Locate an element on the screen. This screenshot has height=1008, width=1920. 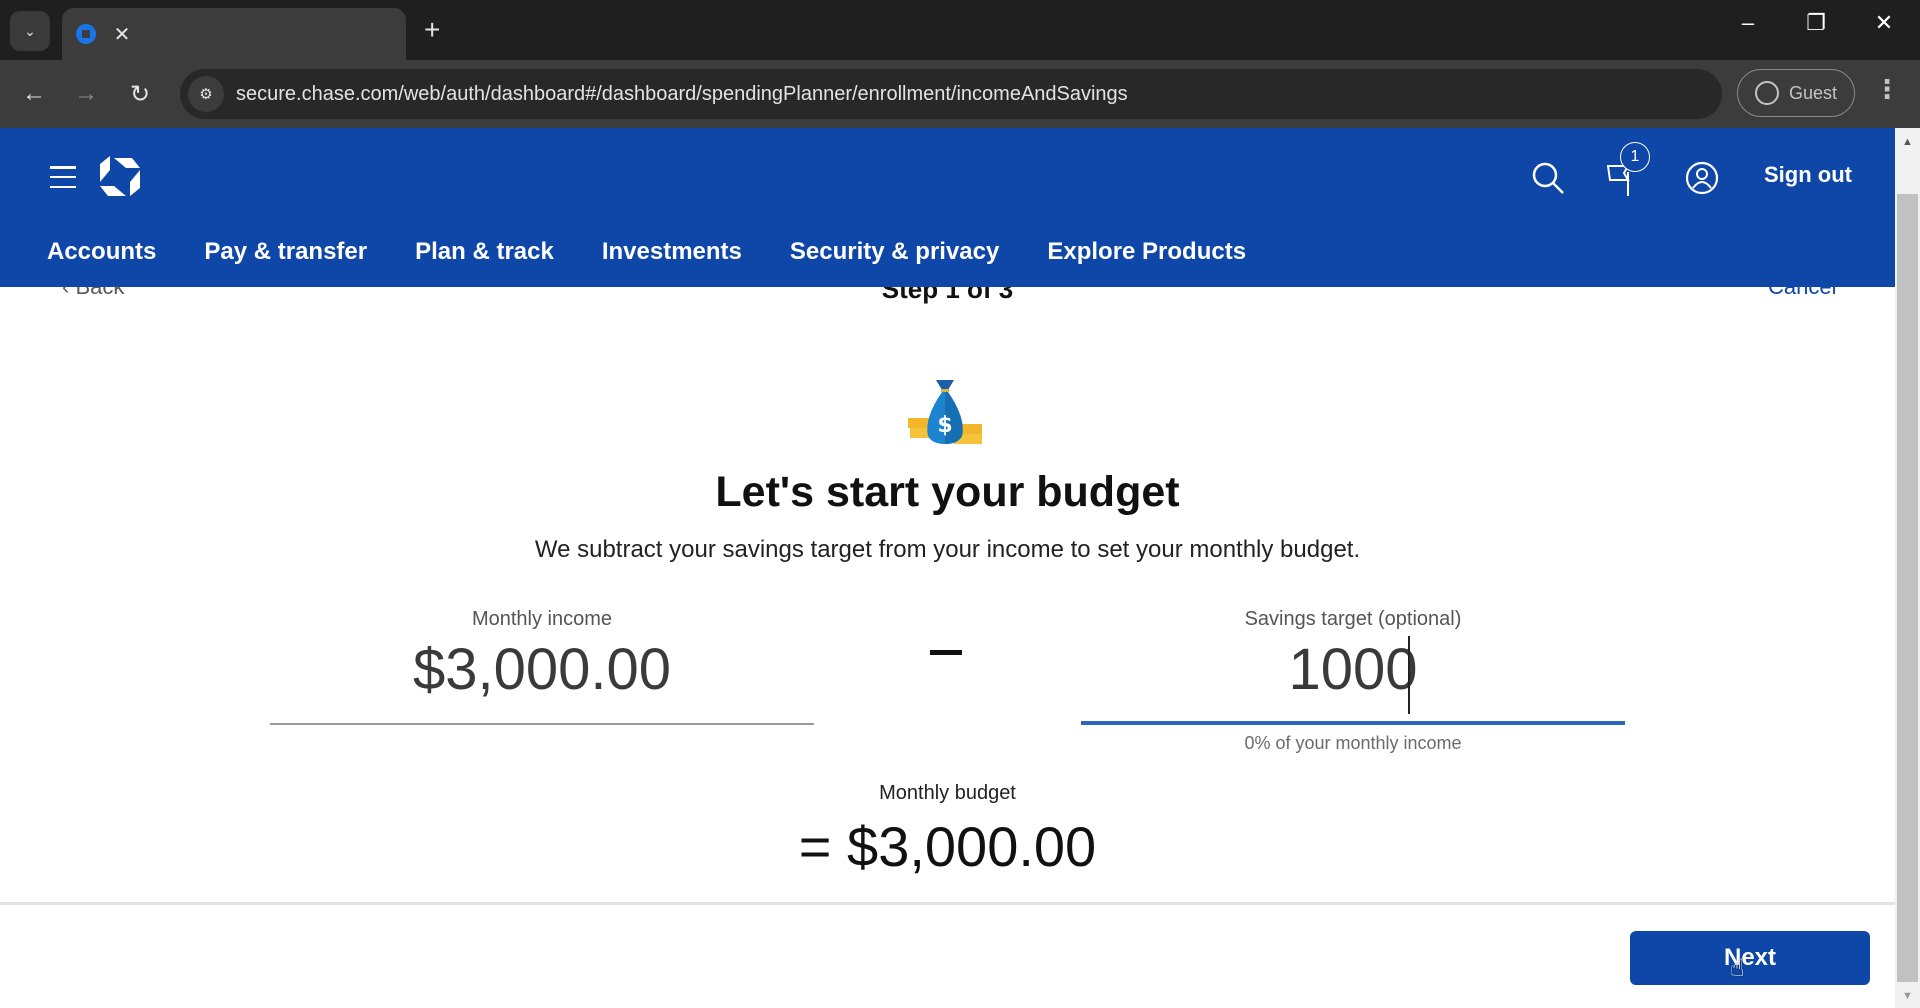
savings-target-input: 1000 is located at coordinates (1353, 669).